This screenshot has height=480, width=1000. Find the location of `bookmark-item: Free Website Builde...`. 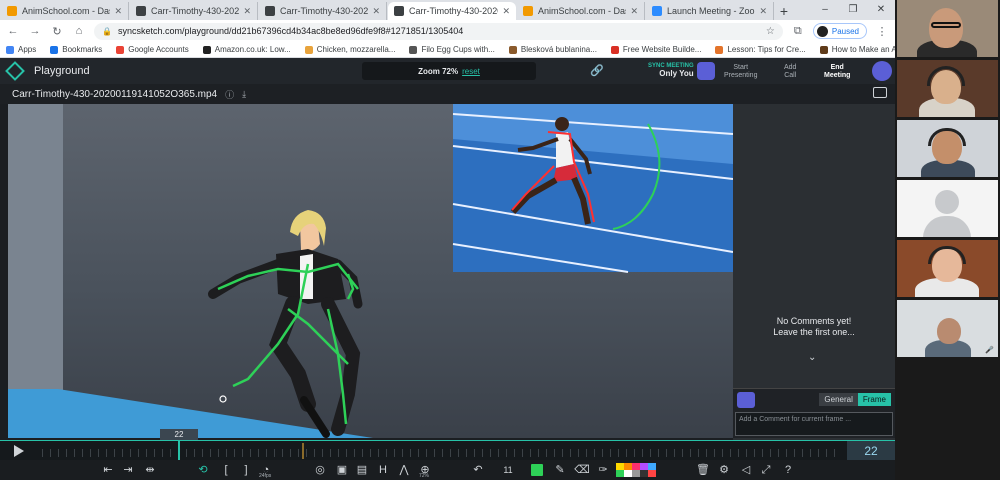

bookmark-item: Free Website Builde... is located at coordinates (655, 49).